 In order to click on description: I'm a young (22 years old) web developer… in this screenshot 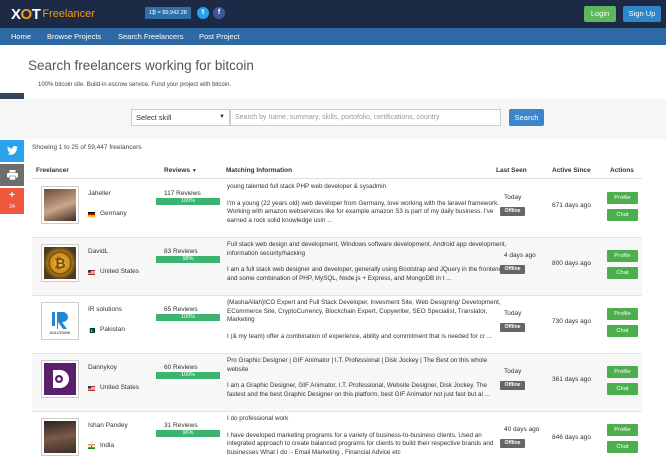, I will do `click(363, 211)`.